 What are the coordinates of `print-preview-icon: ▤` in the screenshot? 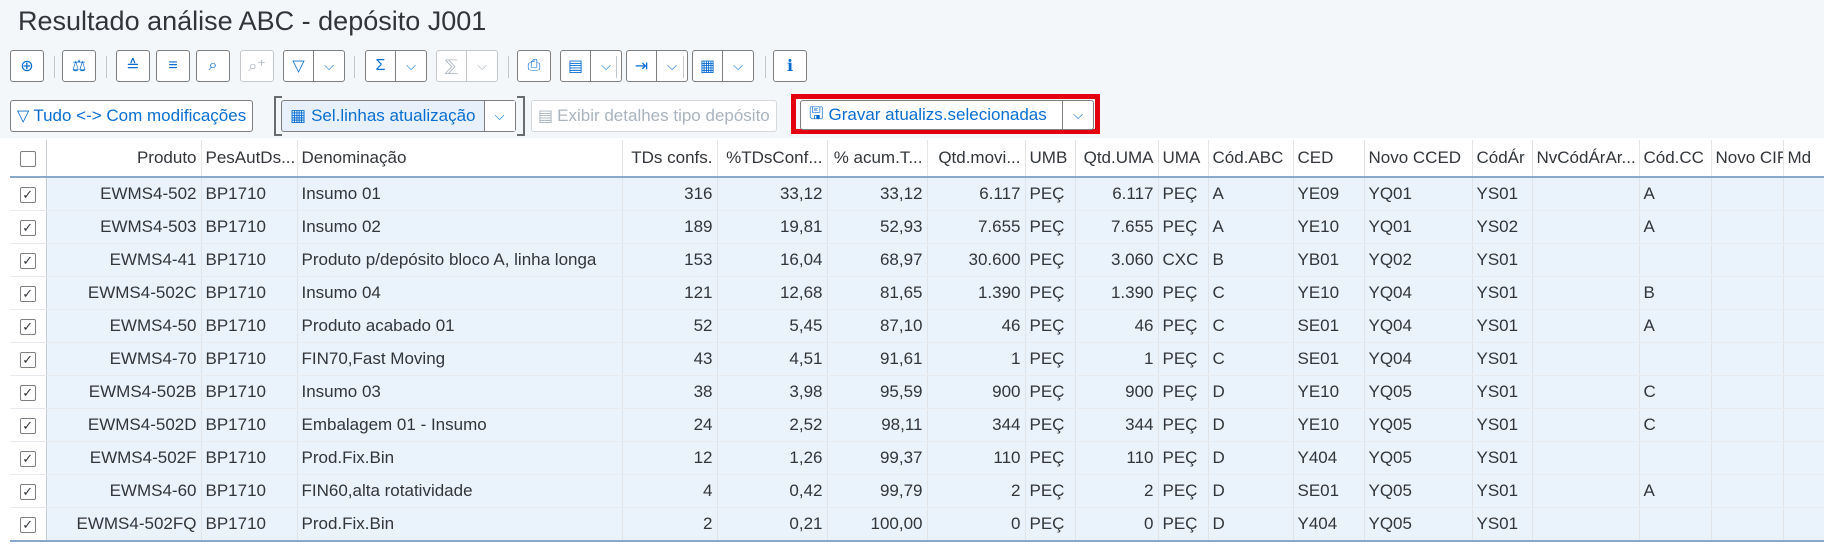 It's located at (575, 66).